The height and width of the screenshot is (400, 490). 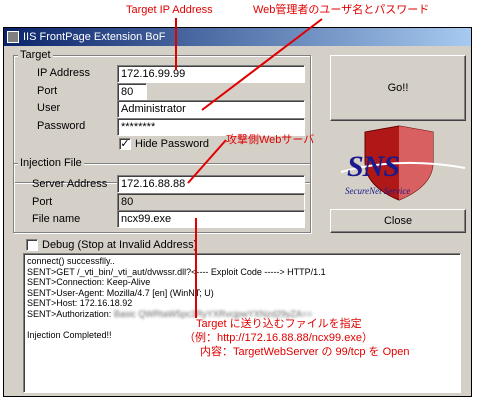 What do you see at coordinates (211, 202) in the screenshot?
I see `injection-port-input: 80` at bounding box center [211, 202].